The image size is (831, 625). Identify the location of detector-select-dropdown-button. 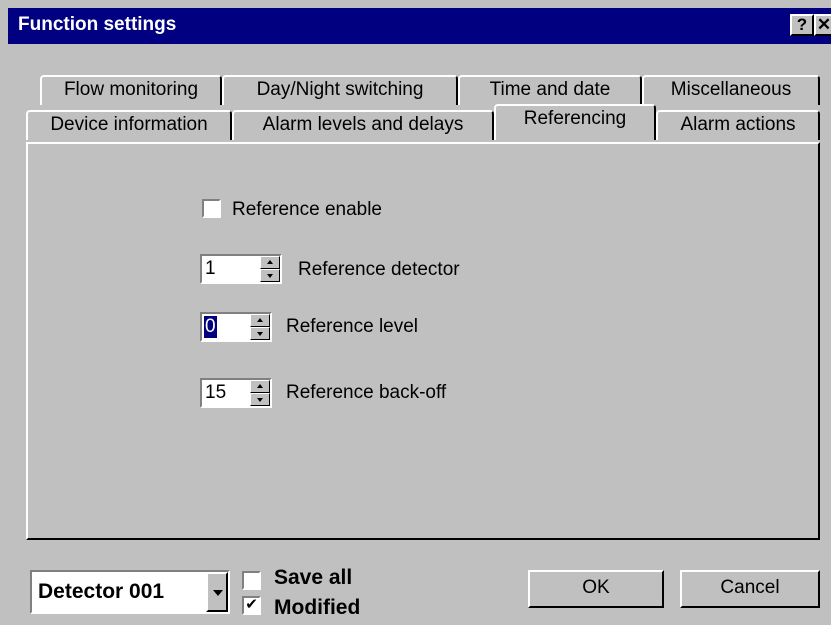
(217, 592).